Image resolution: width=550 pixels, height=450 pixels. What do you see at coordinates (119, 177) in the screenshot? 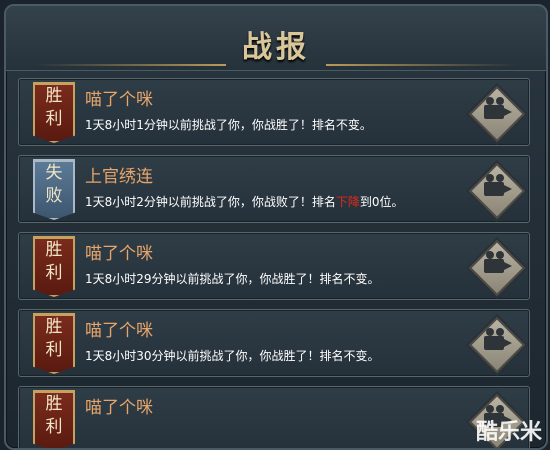
I see `opponent-name: 上官绣连` at bounding box center [119, 177].